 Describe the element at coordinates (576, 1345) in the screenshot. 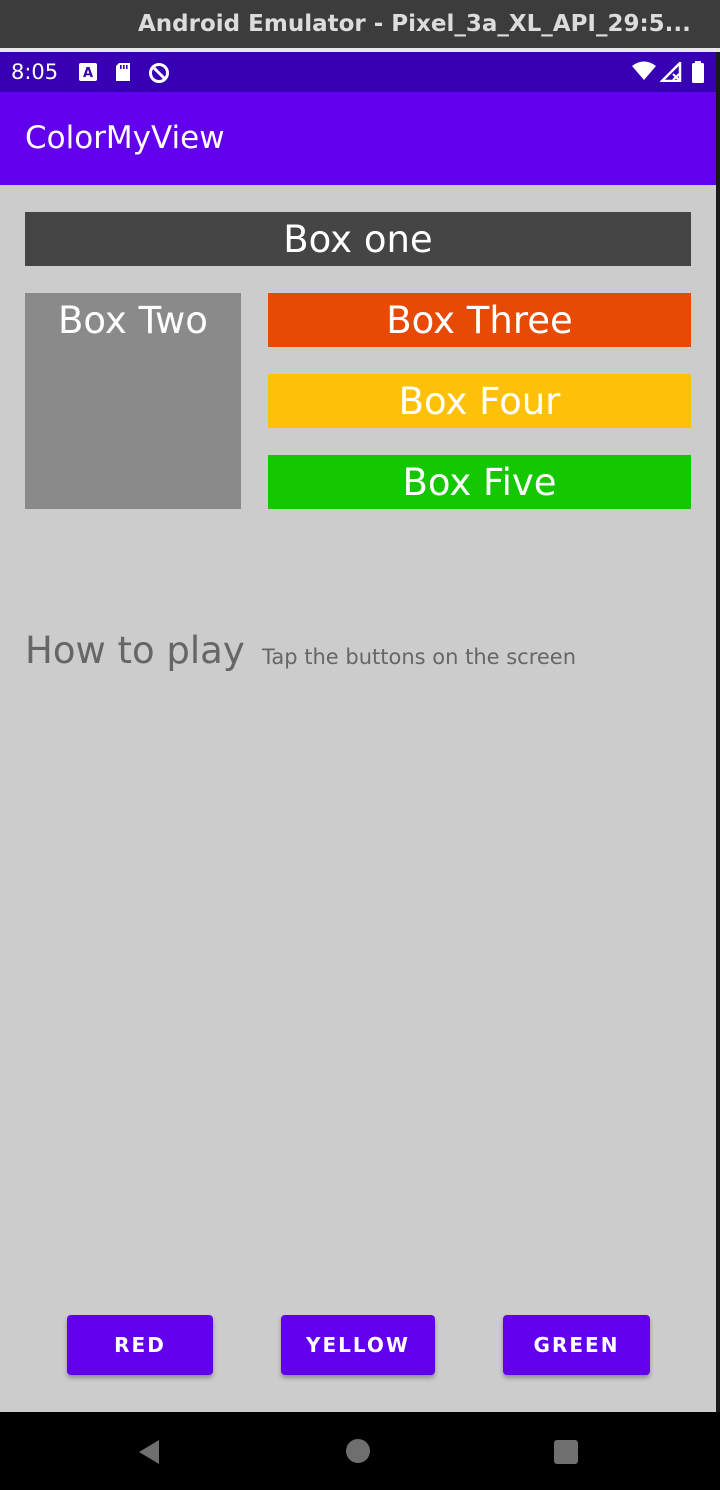

I see `green-button: GREEN` at that location.